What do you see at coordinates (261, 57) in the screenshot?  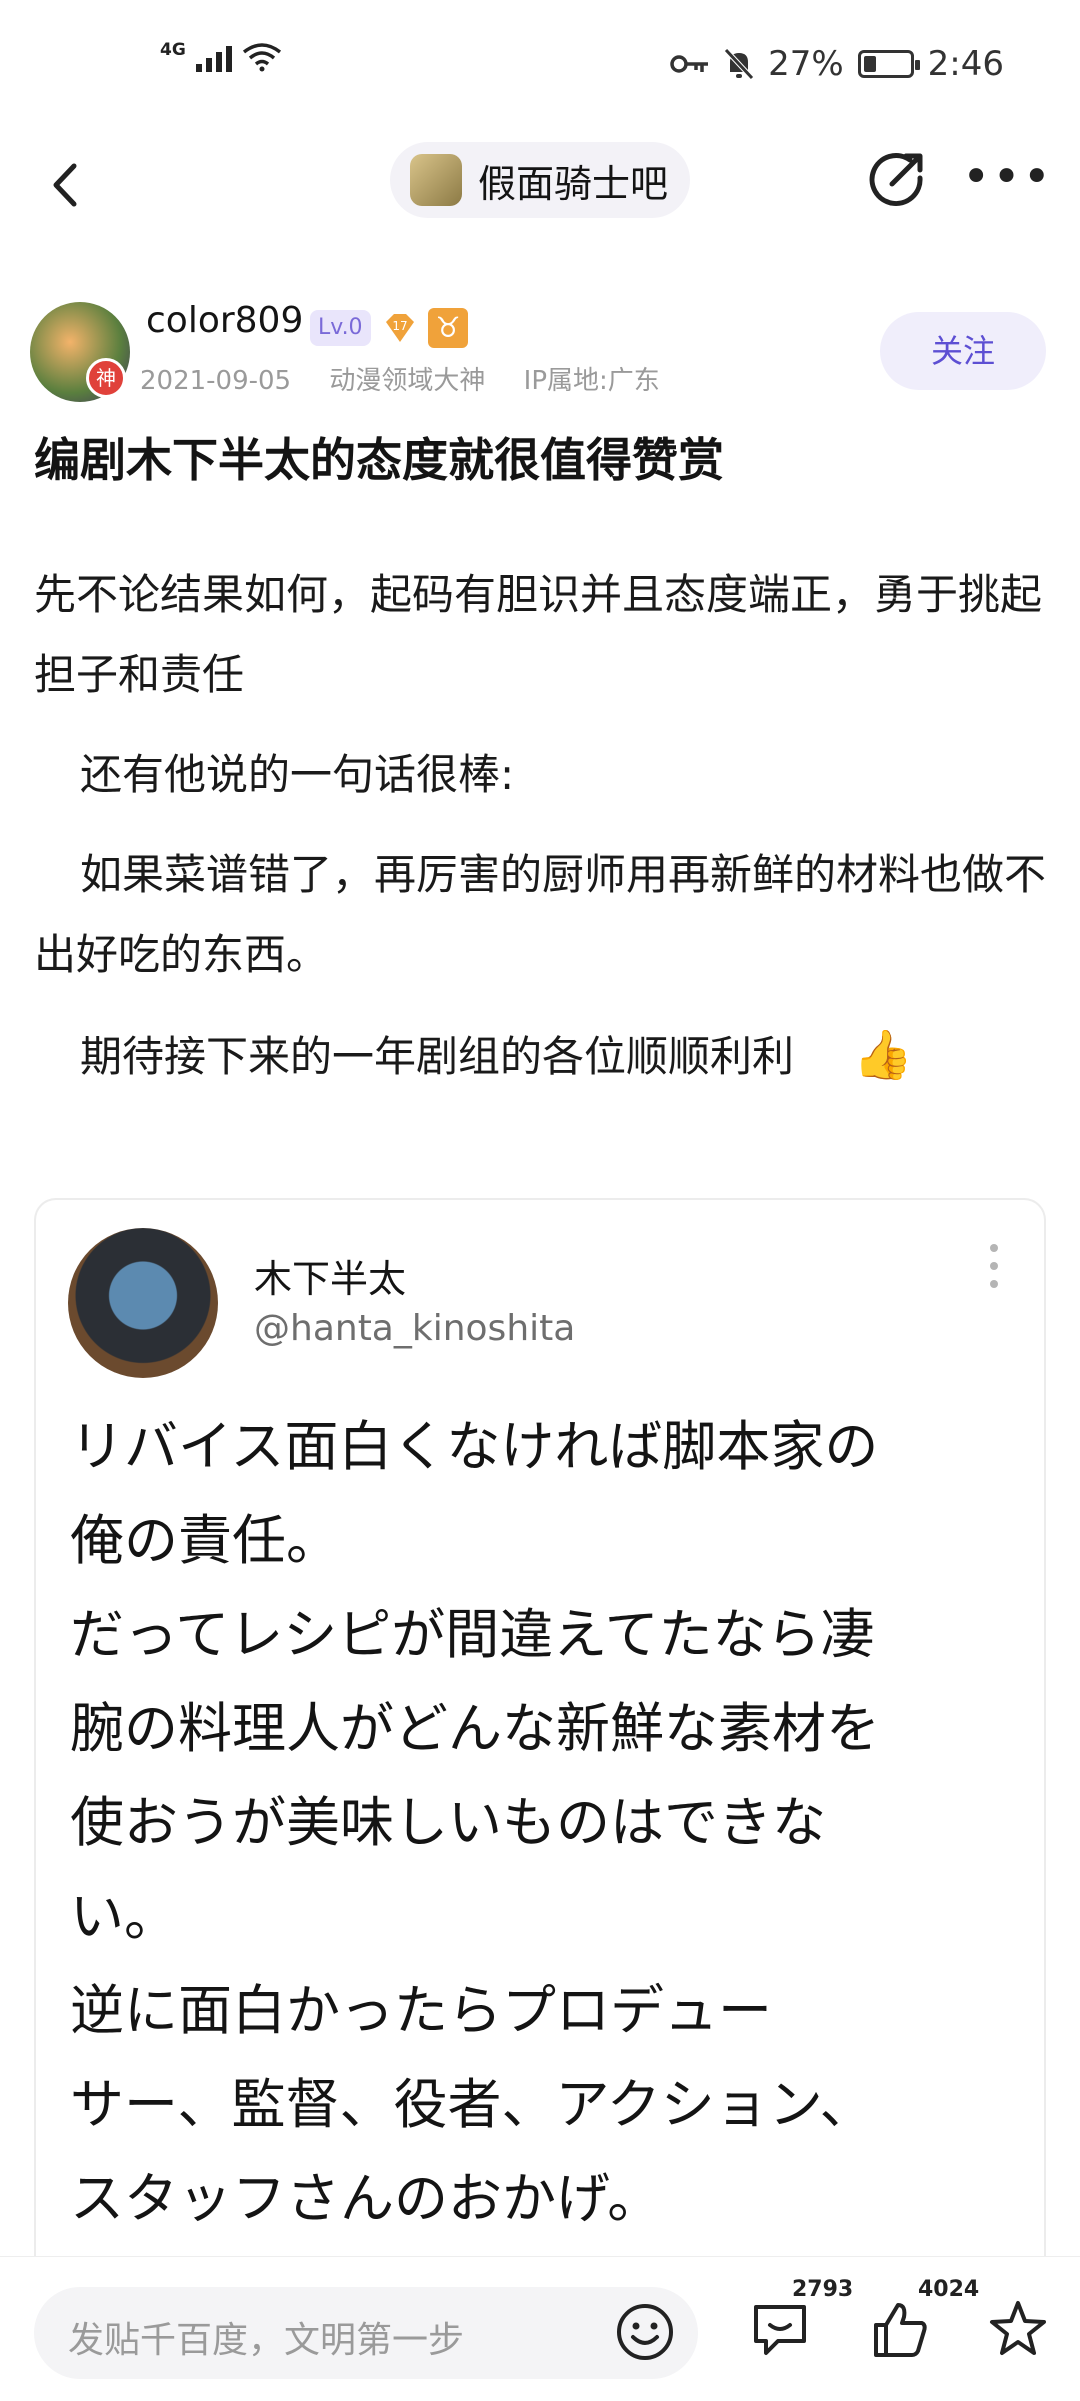 I see `wifi-icon` at bounding box center [261, 57].